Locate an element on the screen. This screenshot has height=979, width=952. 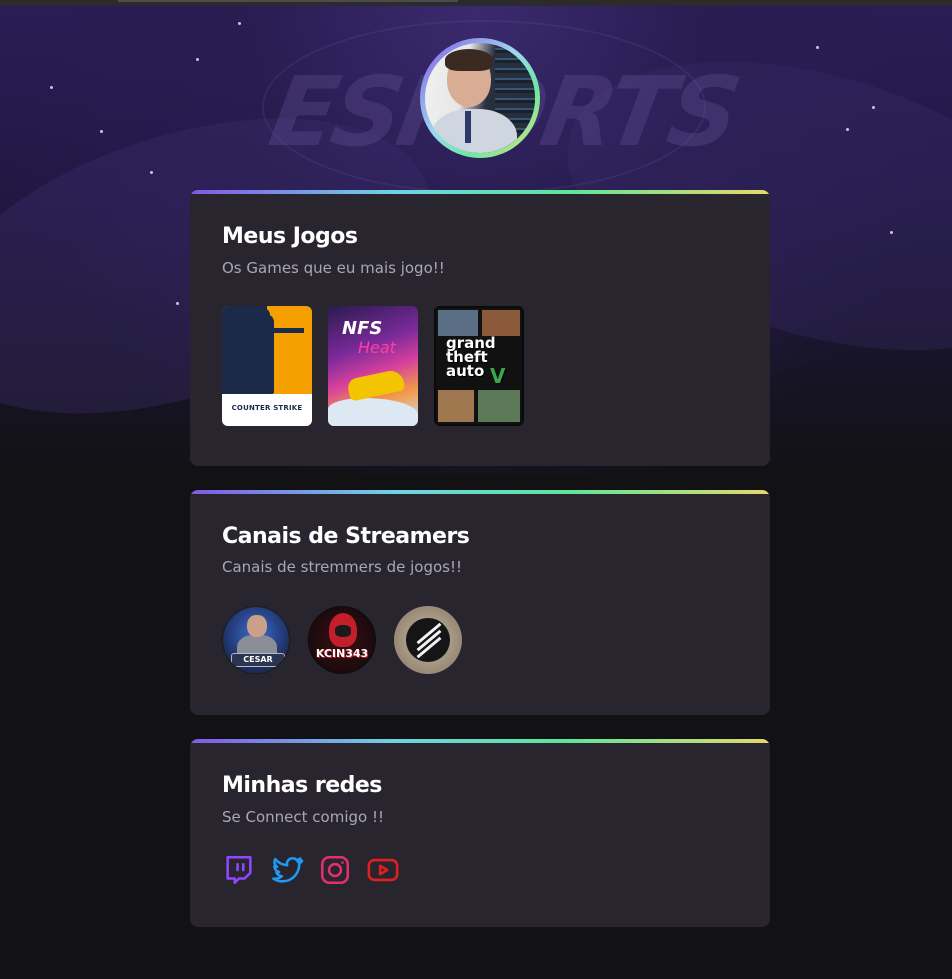
twitter-icon is located at coordinates (288, 869).